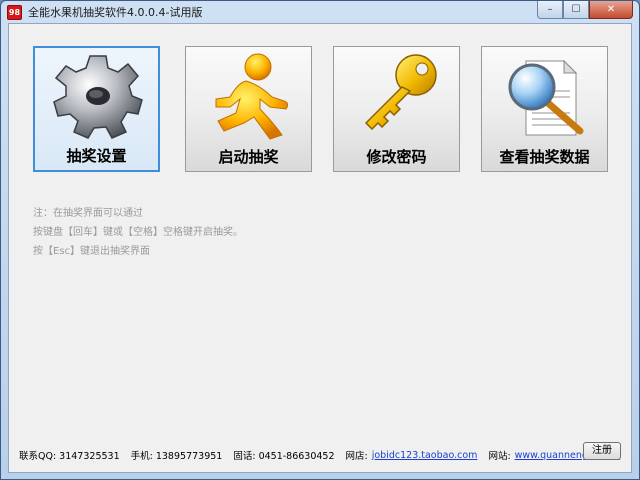  What do you see at coordinates (96, 156) in the screenshot?
I see `tile-label: 抽奖设置` at bounding box center [96, 156].